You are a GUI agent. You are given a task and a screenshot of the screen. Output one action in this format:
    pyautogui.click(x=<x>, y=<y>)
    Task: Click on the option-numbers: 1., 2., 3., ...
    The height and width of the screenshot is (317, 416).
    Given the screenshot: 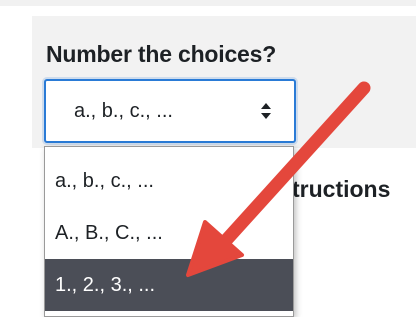 What is the action you would take?
    pyautogui.click(x=169, y=285)
    